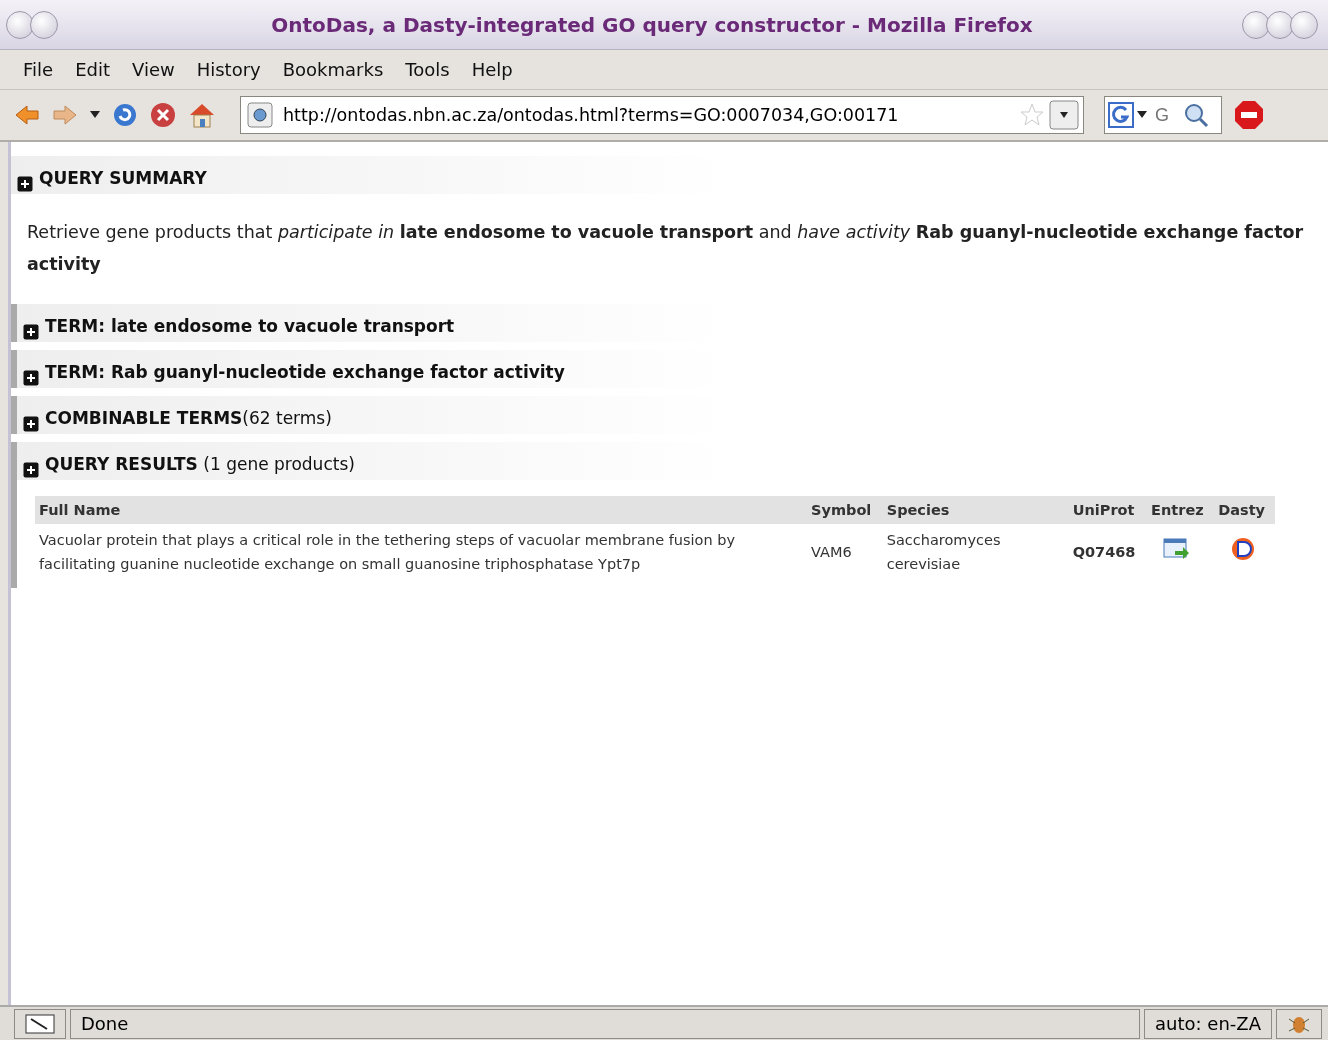  I want to click on locale-indicator: auto: en-ZA, so click(1208, 1023).